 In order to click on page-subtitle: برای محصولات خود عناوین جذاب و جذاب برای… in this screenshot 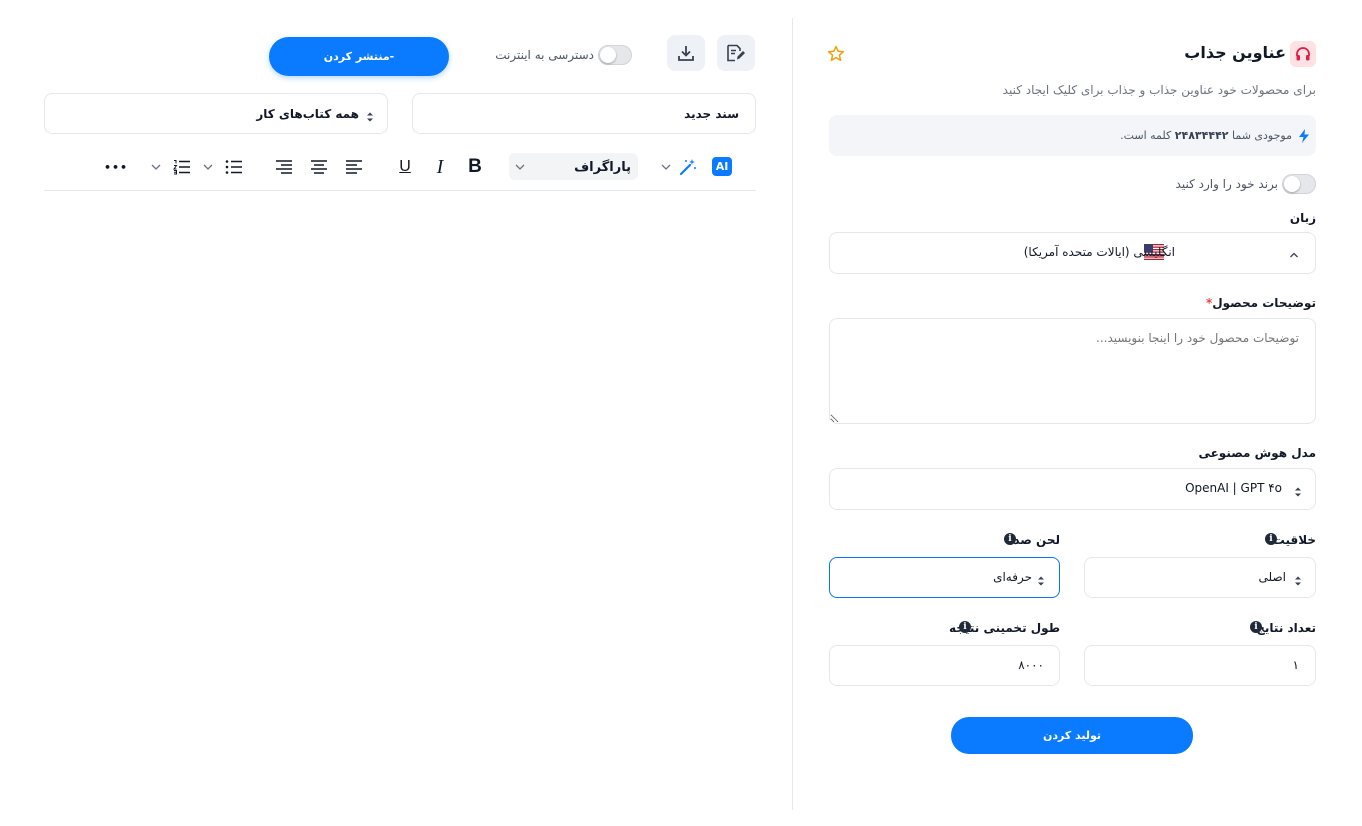, I will do `click(1159, 90)`.